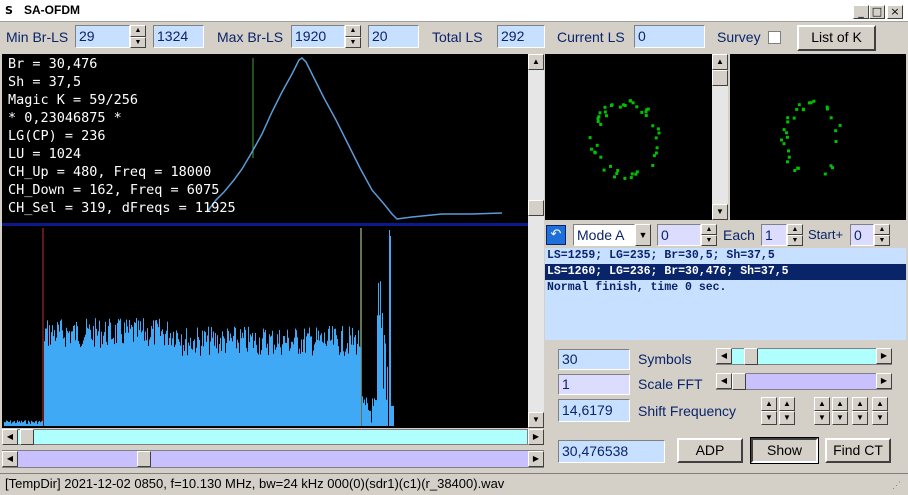 The height and width of the screenshot is (495, 908). What do you see at coordinates (536, 241) in the screenshot?
I see `plot-vscrollbar` at bounding box center [536, 241].